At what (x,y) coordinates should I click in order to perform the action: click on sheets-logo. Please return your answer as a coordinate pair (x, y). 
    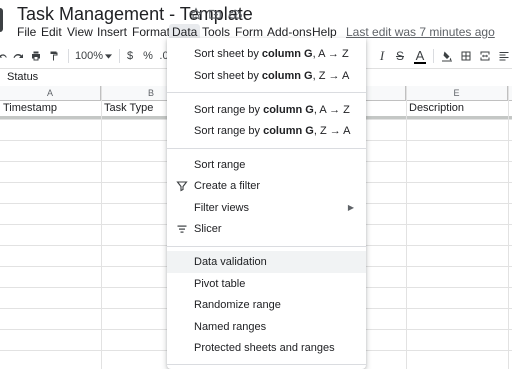
    Looking at the image, I should click on (1, 20).